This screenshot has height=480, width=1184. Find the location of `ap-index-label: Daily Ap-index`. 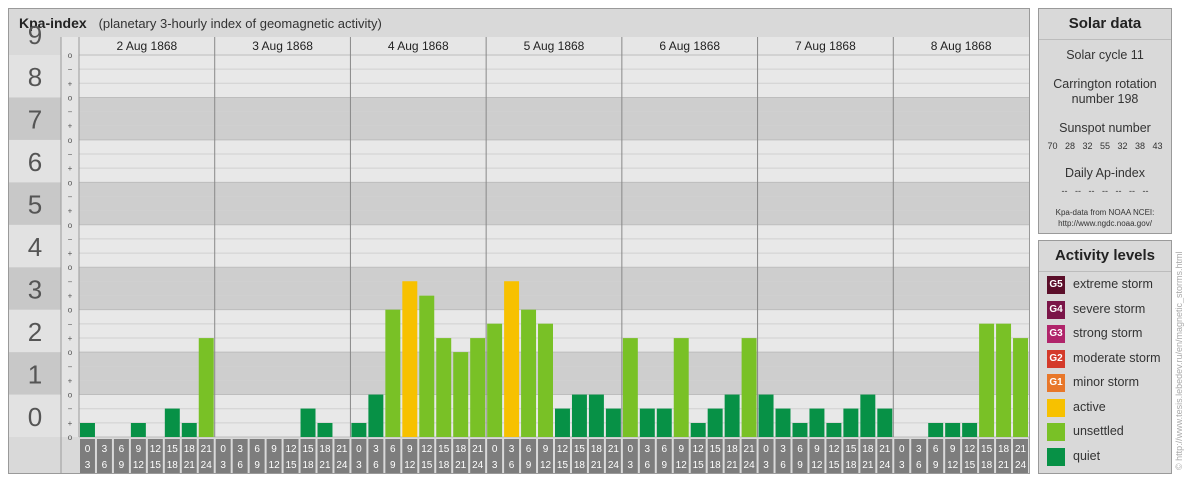

ap-index-label: Daily Ap-index is located at coordinates (1105, 173).